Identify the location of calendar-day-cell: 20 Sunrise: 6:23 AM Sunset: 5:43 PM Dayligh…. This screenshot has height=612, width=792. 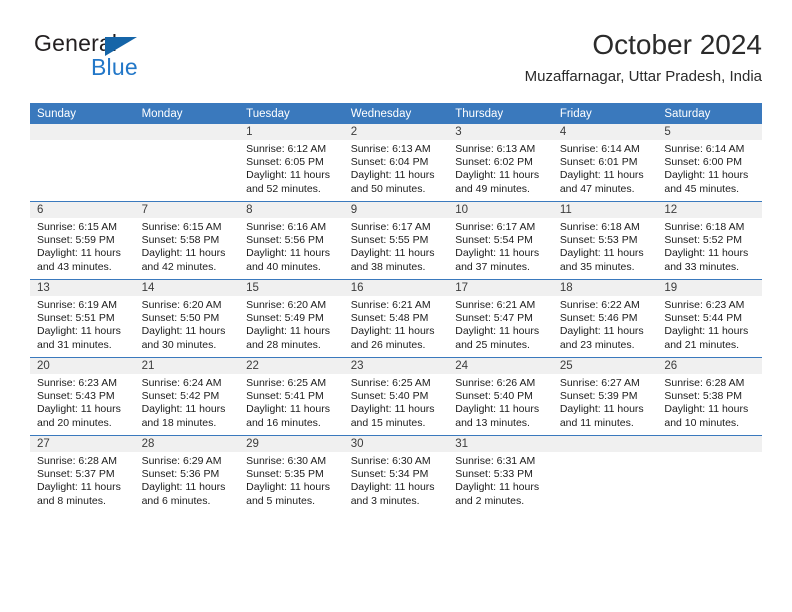
(82, 396).